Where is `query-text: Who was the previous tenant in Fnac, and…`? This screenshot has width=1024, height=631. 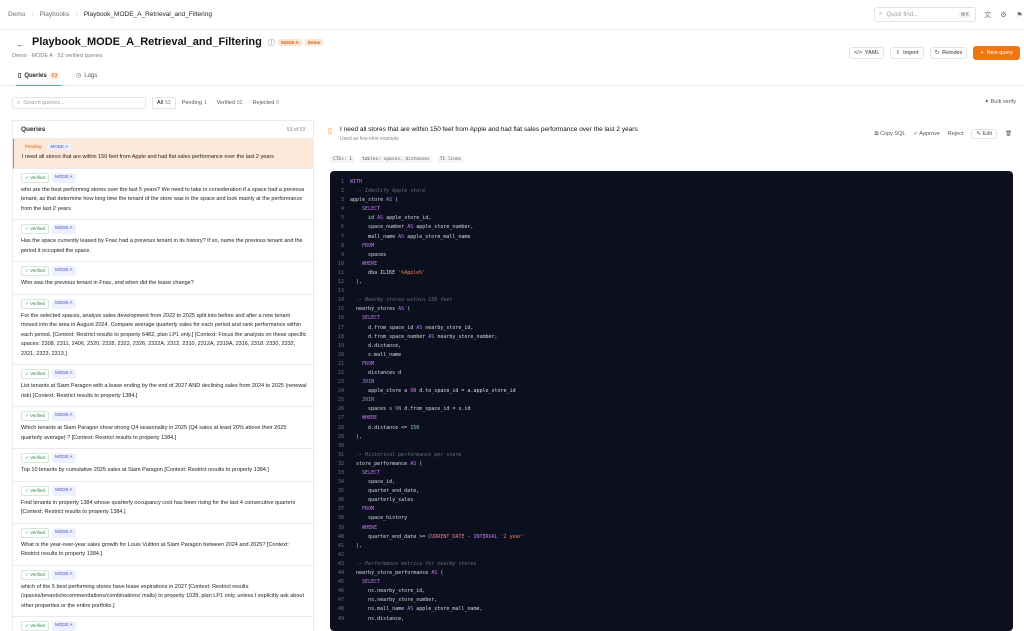 query-text: Who was the previous tenant in Fnac, and… is located at coordinates (107, 283).